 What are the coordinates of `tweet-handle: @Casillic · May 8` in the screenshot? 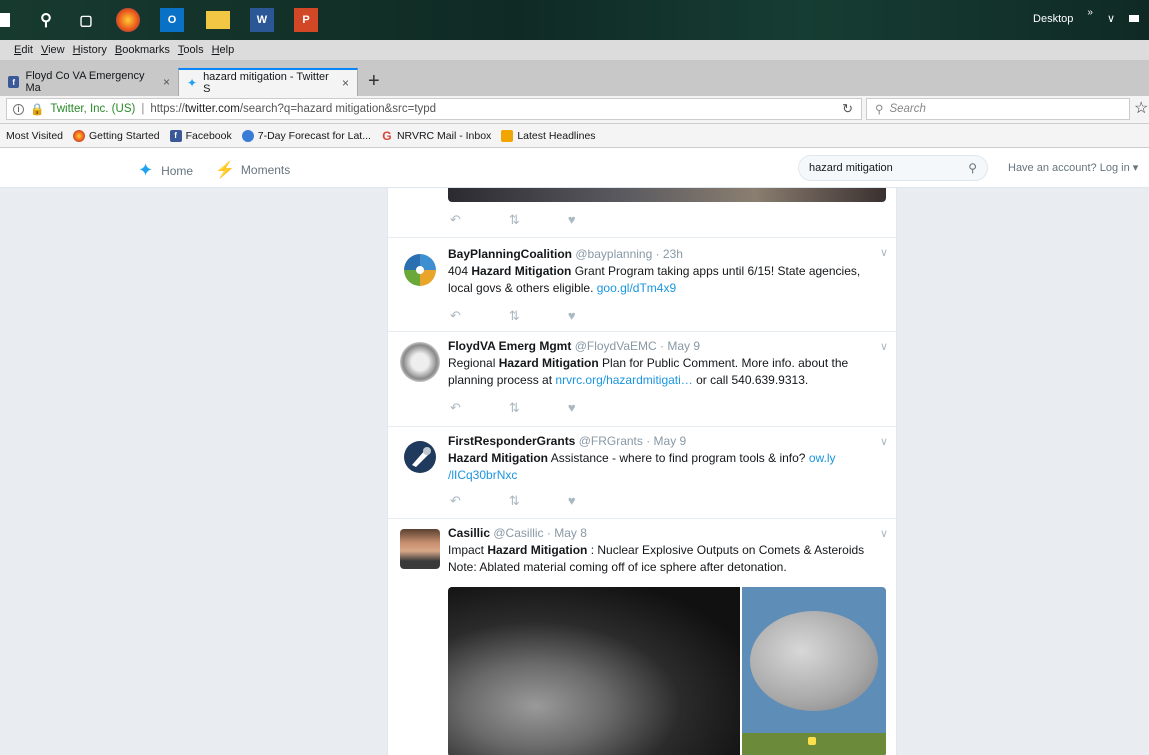 It's located at (540, 533).